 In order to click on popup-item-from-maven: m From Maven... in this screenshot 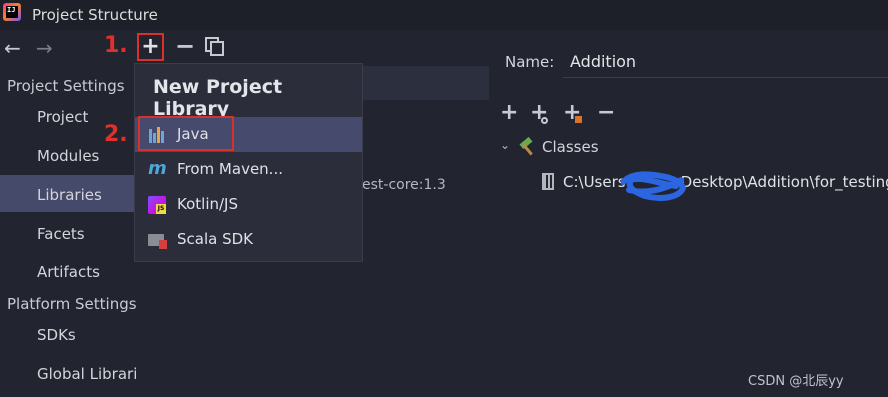, I will do `click(248, 169)`.